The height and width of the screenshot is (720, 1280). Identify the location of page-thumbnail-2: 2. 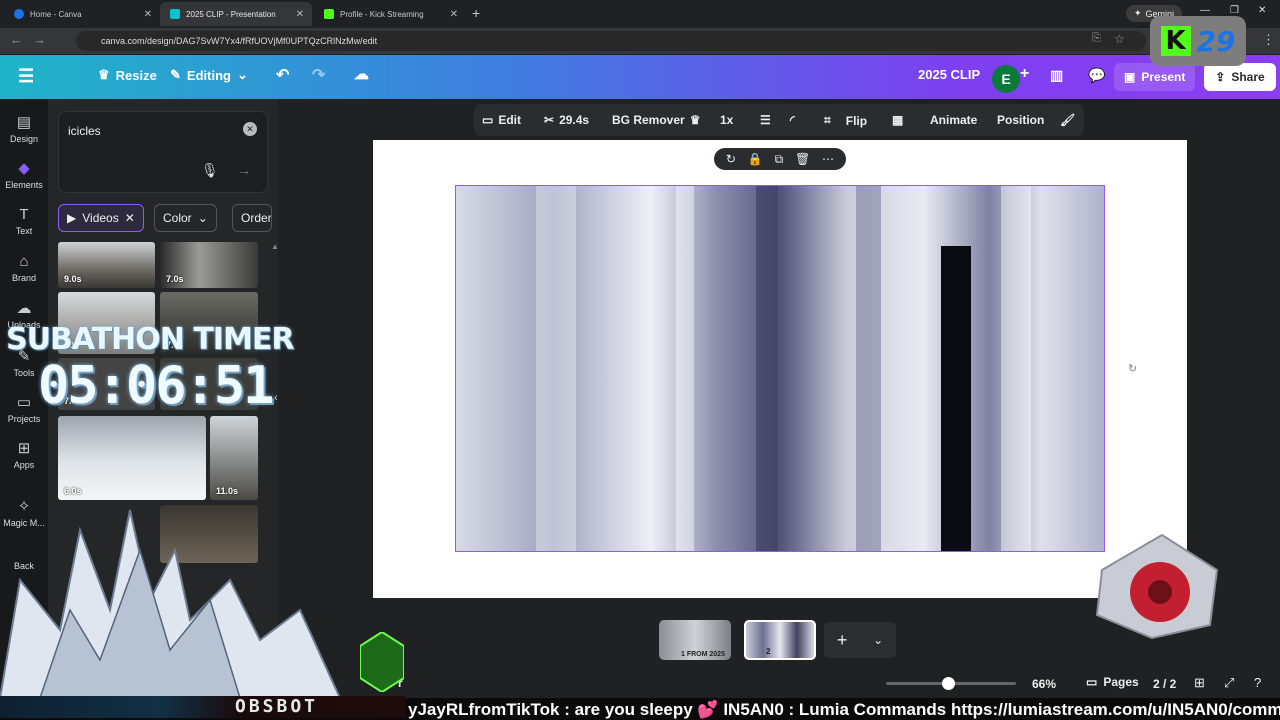
(780, 640).